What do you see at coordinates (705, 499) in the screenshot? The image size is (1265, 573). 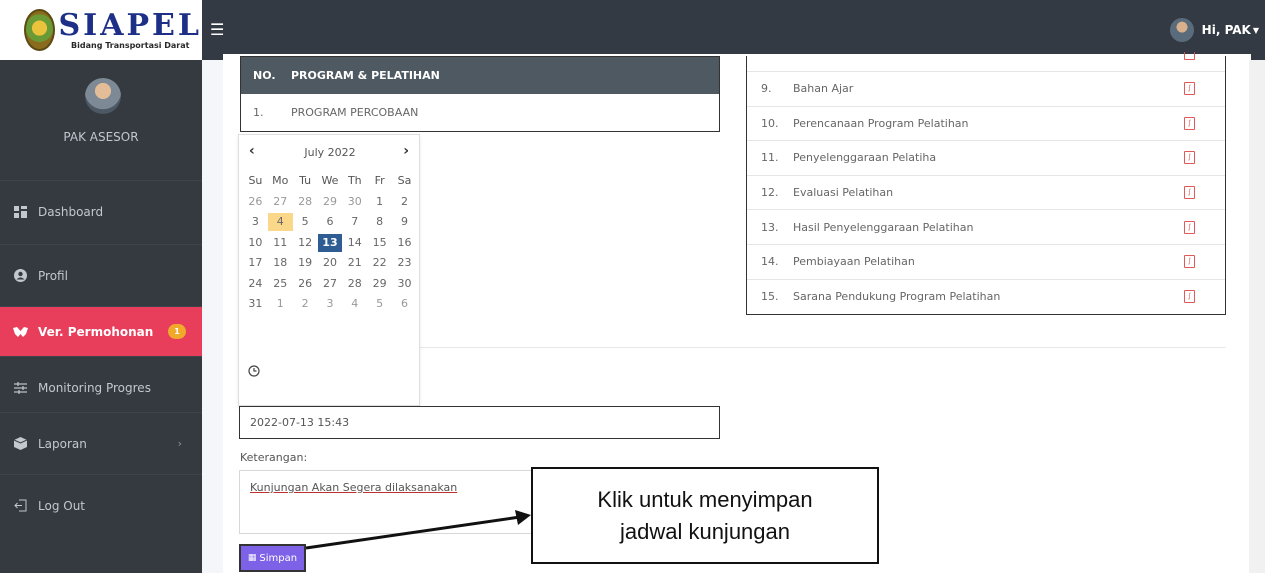 I see `annotation-line-1: Klik untuk menyimpan` at bounding box center [705, 499].